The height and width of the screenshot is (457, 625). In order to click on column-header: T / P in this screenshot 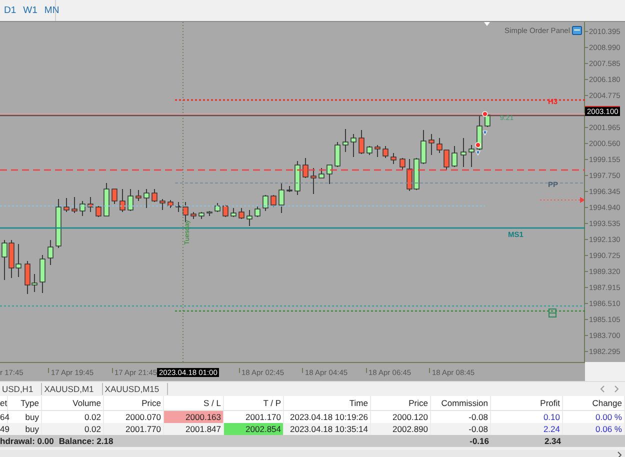, I will do `click(254, 403)`.